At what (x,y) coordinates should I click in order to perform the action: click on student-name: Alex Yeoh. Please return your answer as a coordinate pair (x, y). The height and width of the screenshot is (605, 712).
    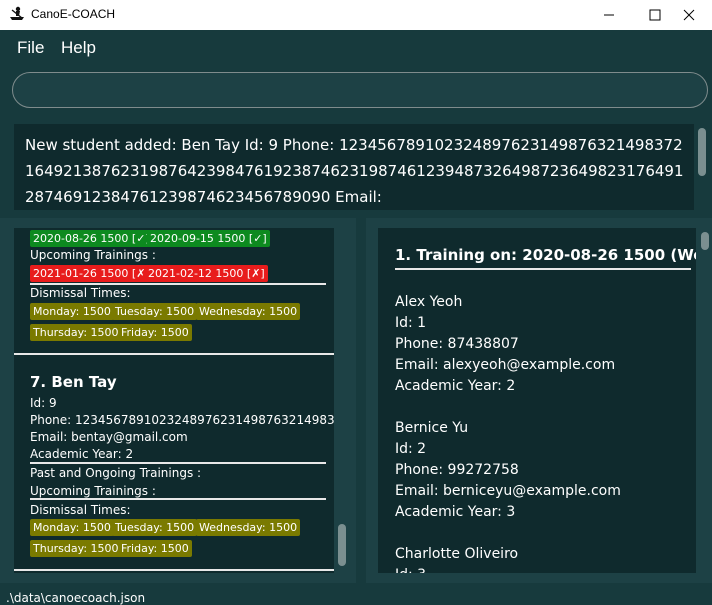
    Looking at the image, I should click on (429, 302).